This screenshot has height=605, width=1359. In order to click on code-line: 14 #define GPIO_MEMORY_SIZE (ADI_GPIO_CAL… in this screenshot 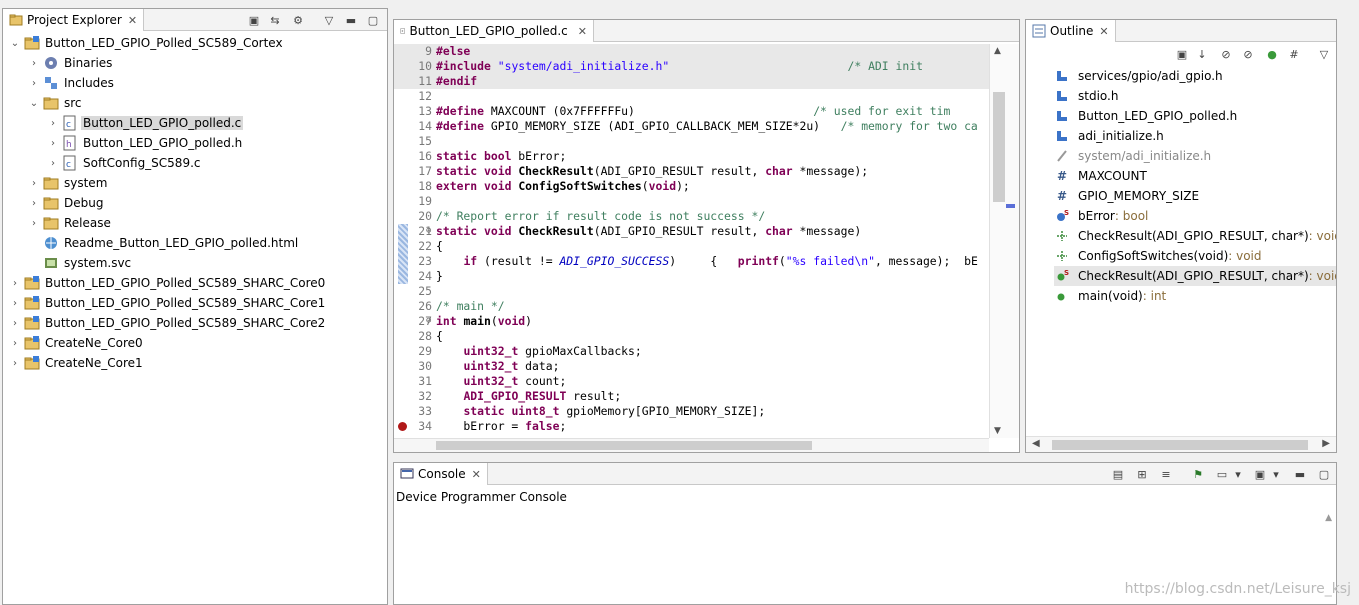, I will do `click(692, 126)`.